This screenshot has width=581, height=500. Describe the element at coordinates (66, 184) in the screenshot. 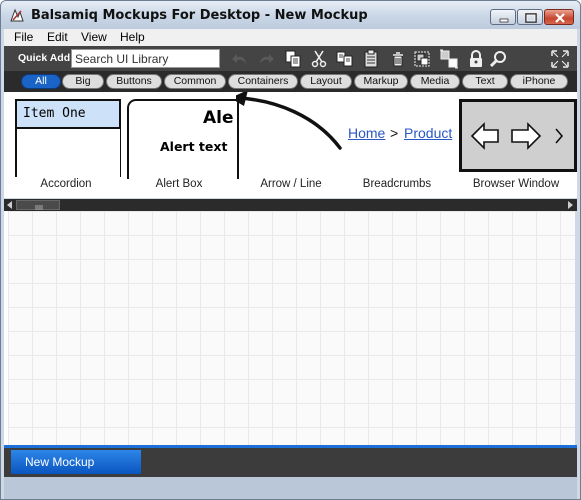

I see `accordion-label: Accordion` at that location.